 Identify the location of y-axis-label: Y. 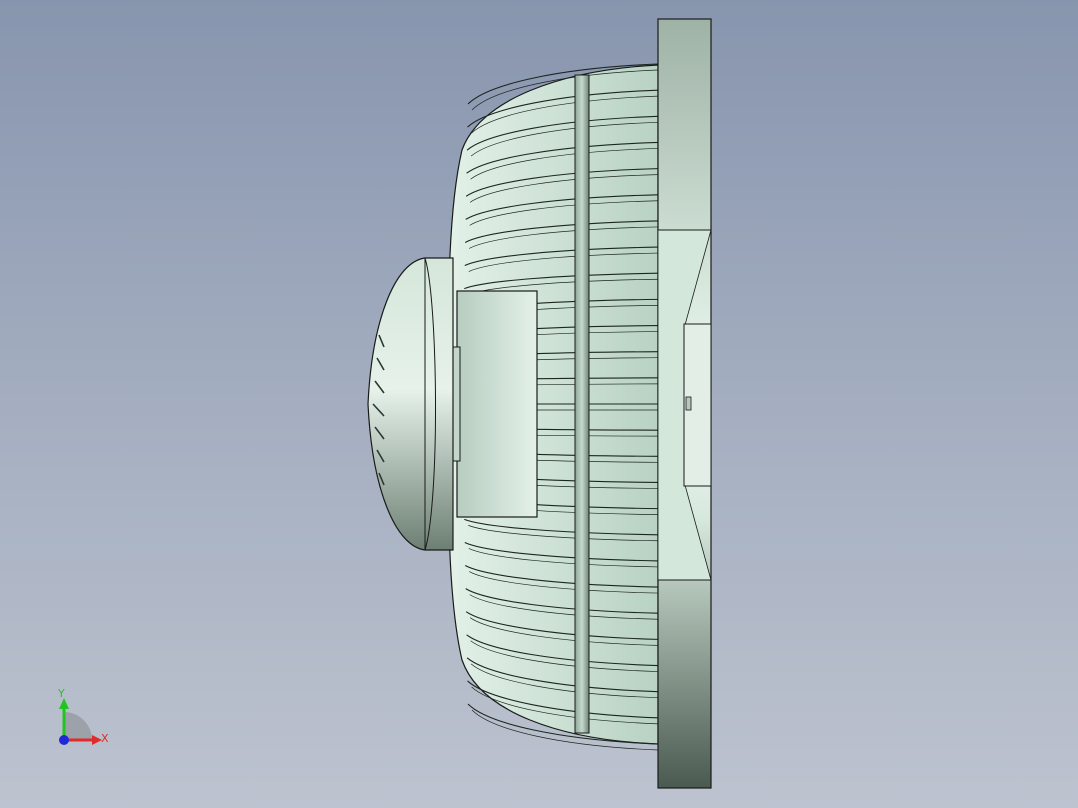
(61, 693).